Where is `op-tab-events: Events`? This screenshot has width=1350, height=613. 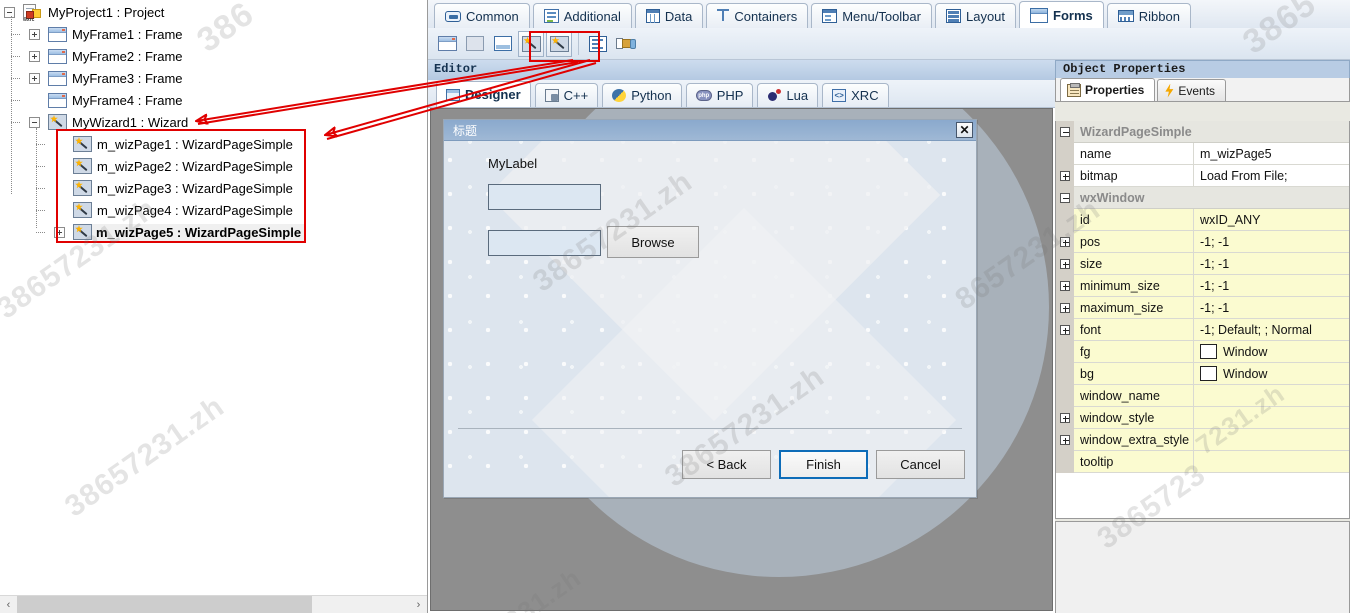 op-tab-events: Events is located at coordinates (1192, 90).